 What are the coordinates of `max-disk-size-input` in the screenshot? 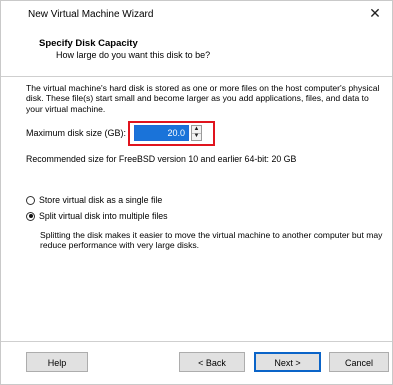 It's located at (161, 133).